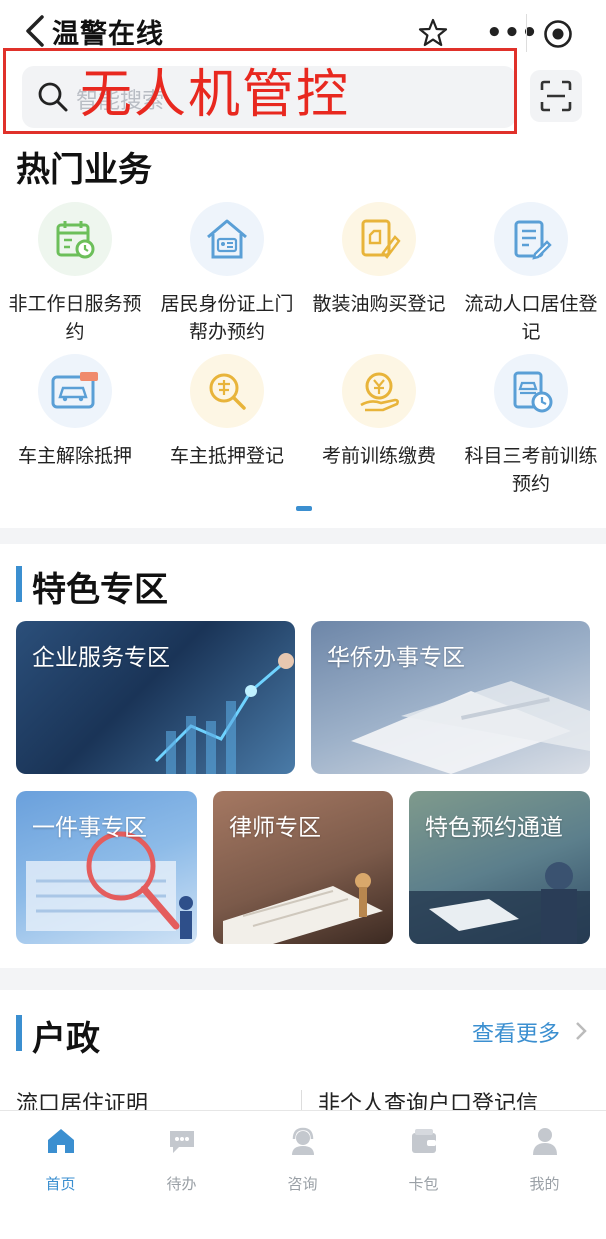 This screenshot has width=606, height=1239. I want to click on service-label: 车主解除抵押, so click(74, 456).